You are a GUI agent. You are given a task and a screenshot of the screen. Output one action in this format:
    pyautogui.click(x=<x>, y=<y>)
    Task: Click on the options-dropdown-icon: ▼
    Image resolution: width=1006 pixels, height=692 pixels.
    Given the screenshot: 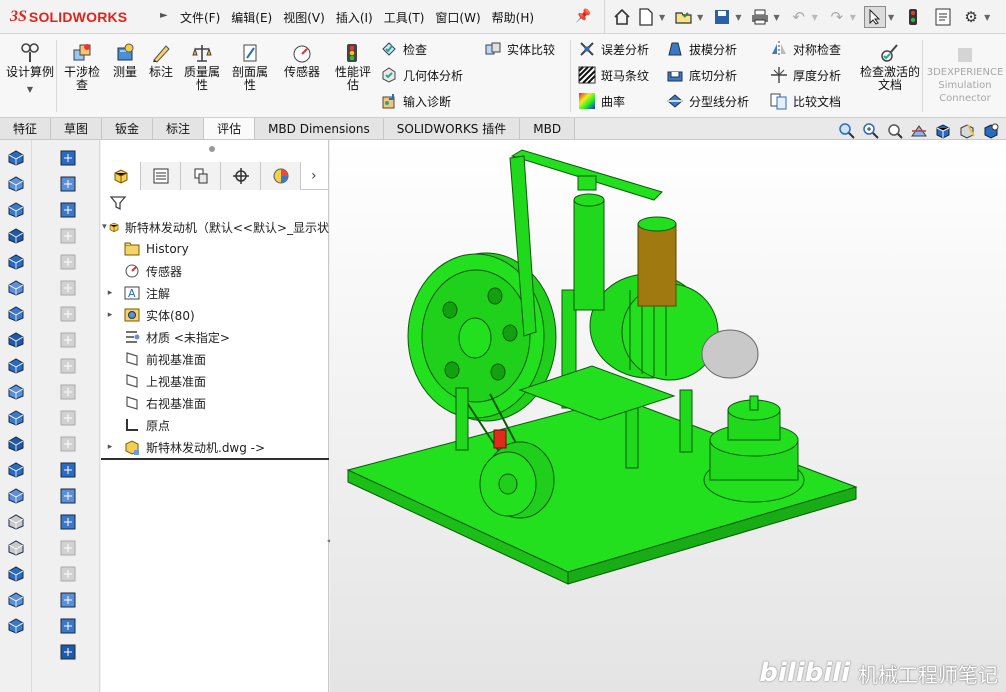 What is the action you would take?
    pyautogui.click(x=987, y=17)
    